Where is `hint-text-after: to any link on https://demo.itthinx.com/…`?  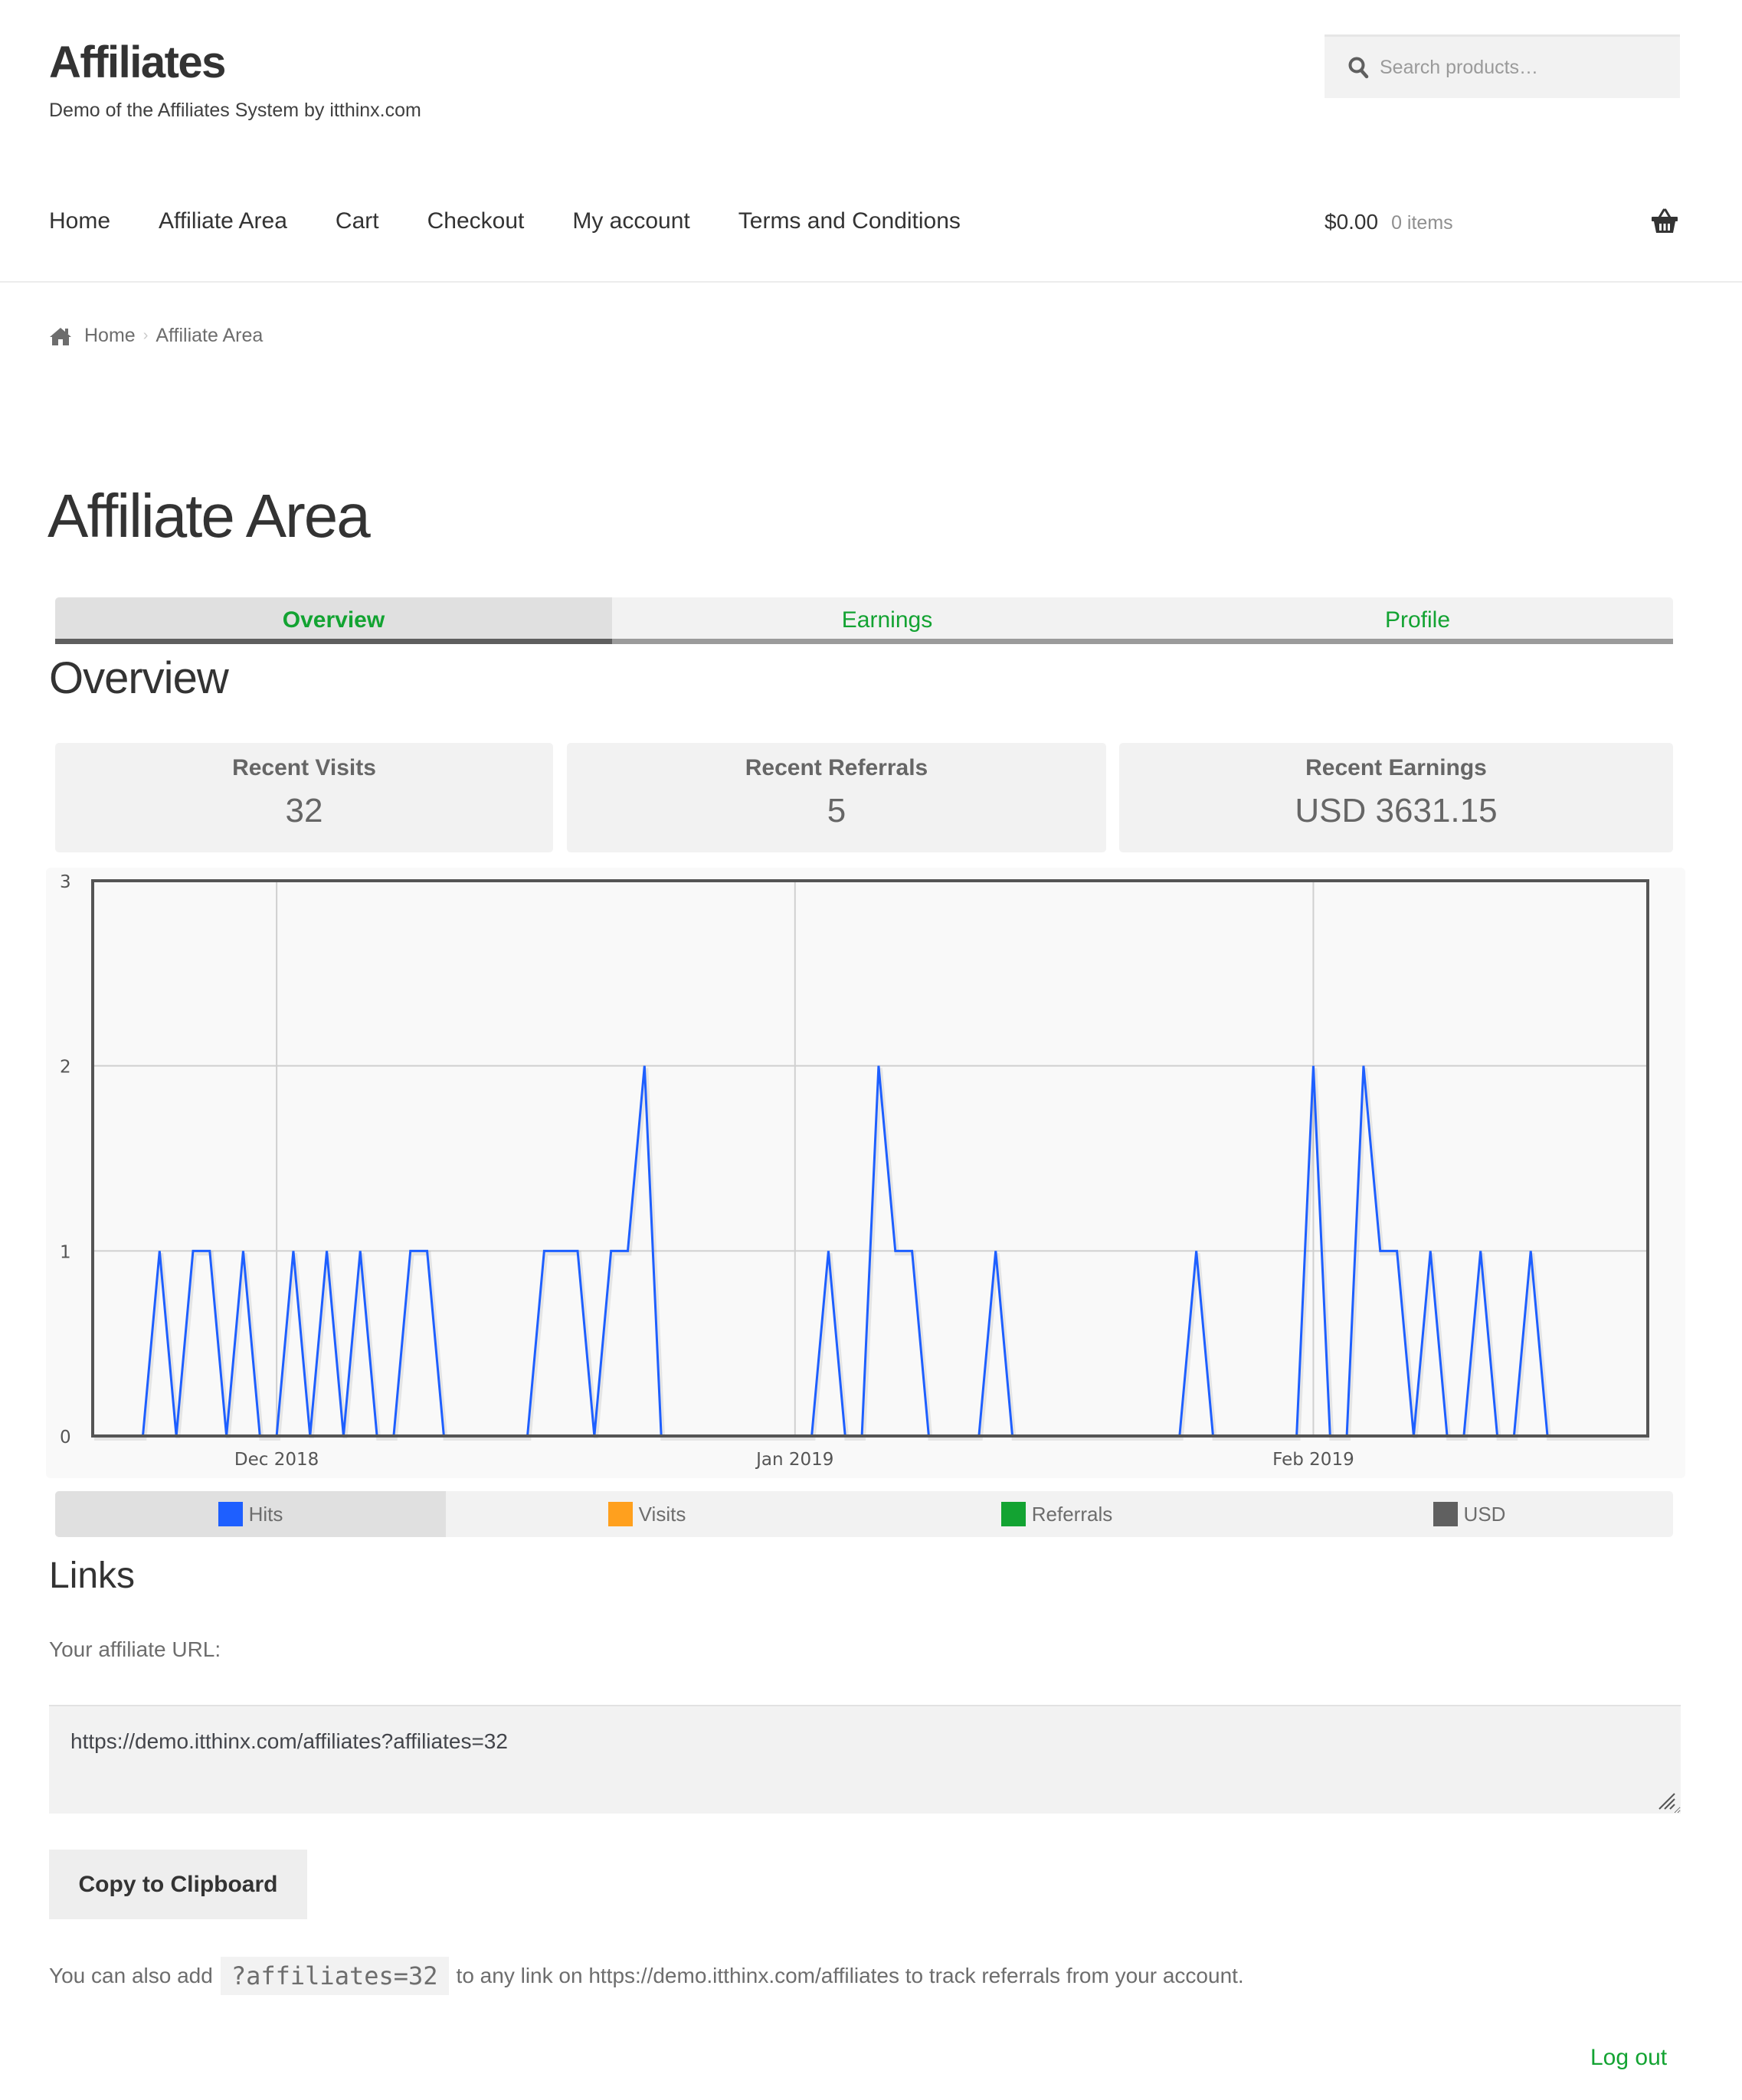 hint-text-after: to any link on https://demo.itthinx.com/… is located at coordinates (850, 1975).